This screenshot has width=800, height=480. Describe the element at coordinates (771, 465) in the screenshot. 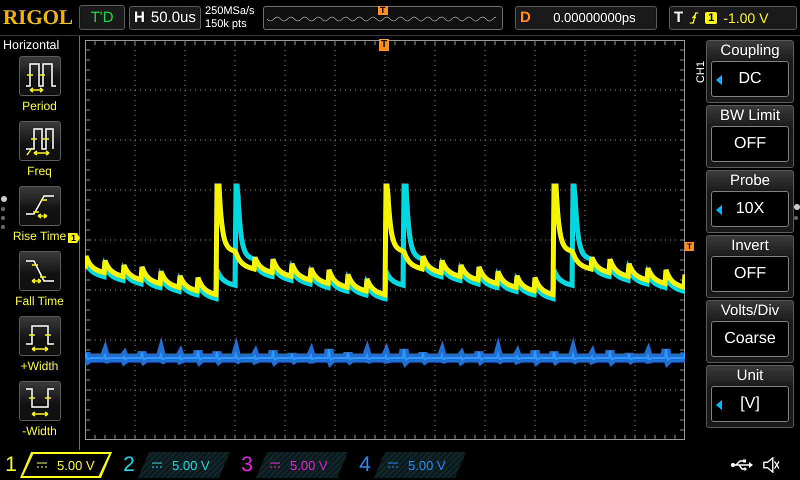

I see `speaker-muted-icon` at that location.